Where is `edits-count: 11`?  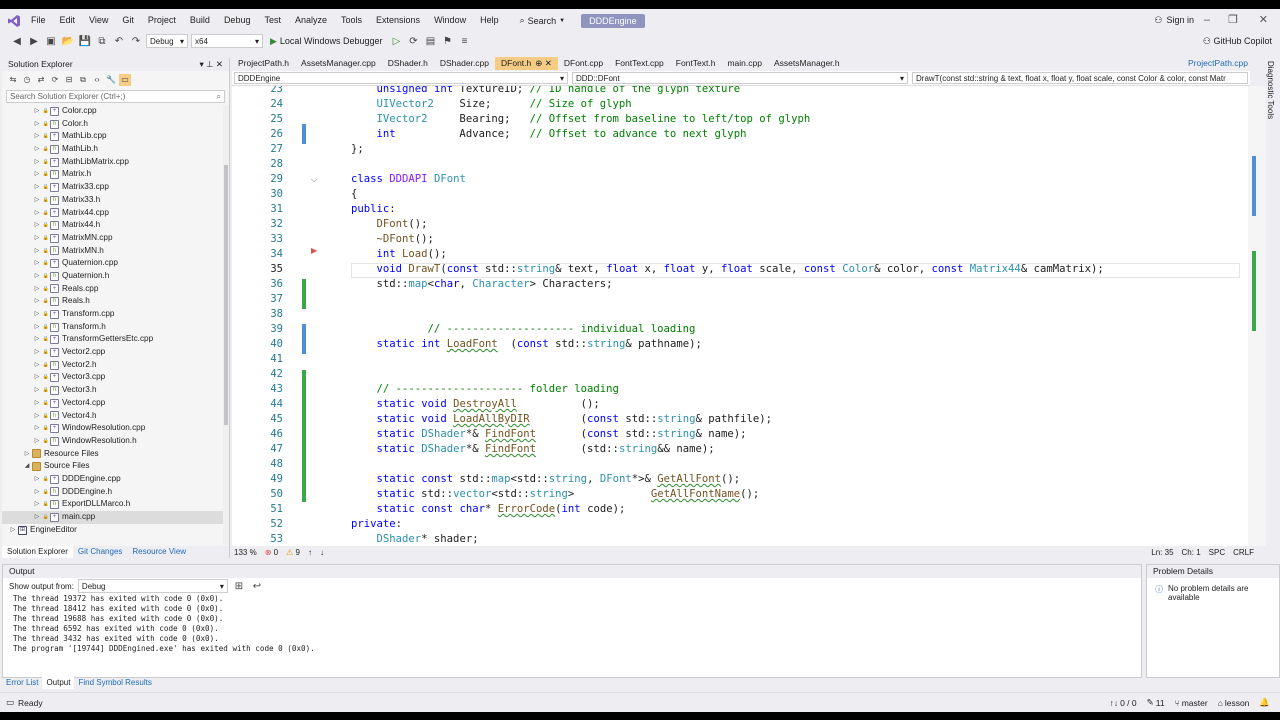 edits-count: 11 is located at coordinates (1160, 703).